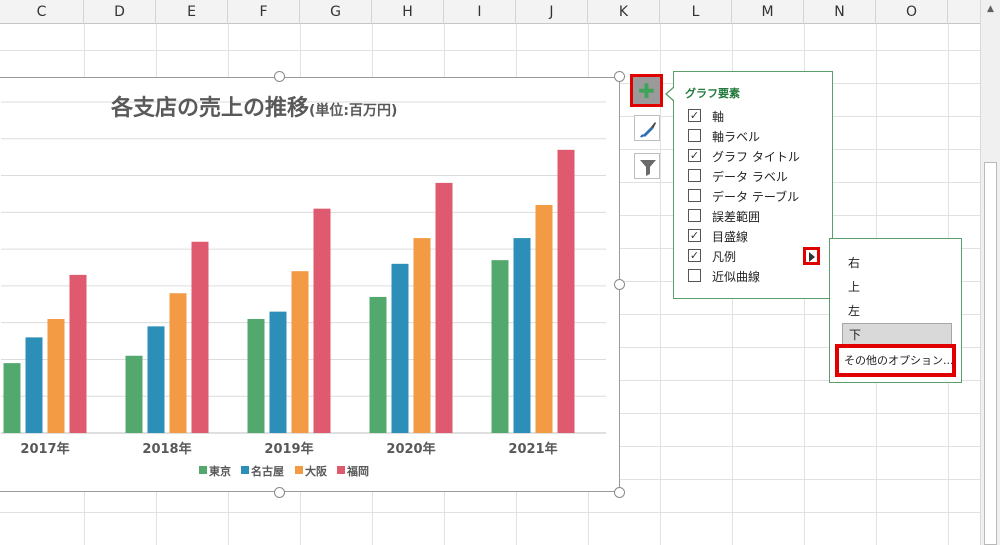  Describe the element at coordinates (736, 137) in the screenshot. I see `chart-element-label: 軸ラベル` at that location.